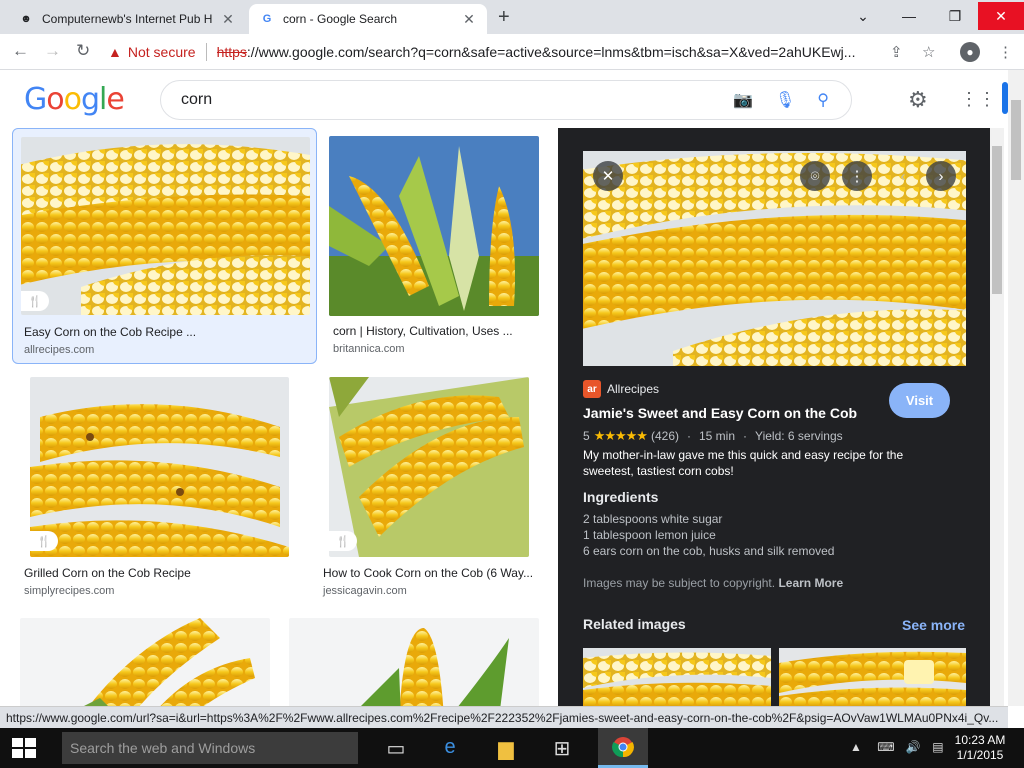  I want to click on volume-icon: 🔊, so click(913, 747).